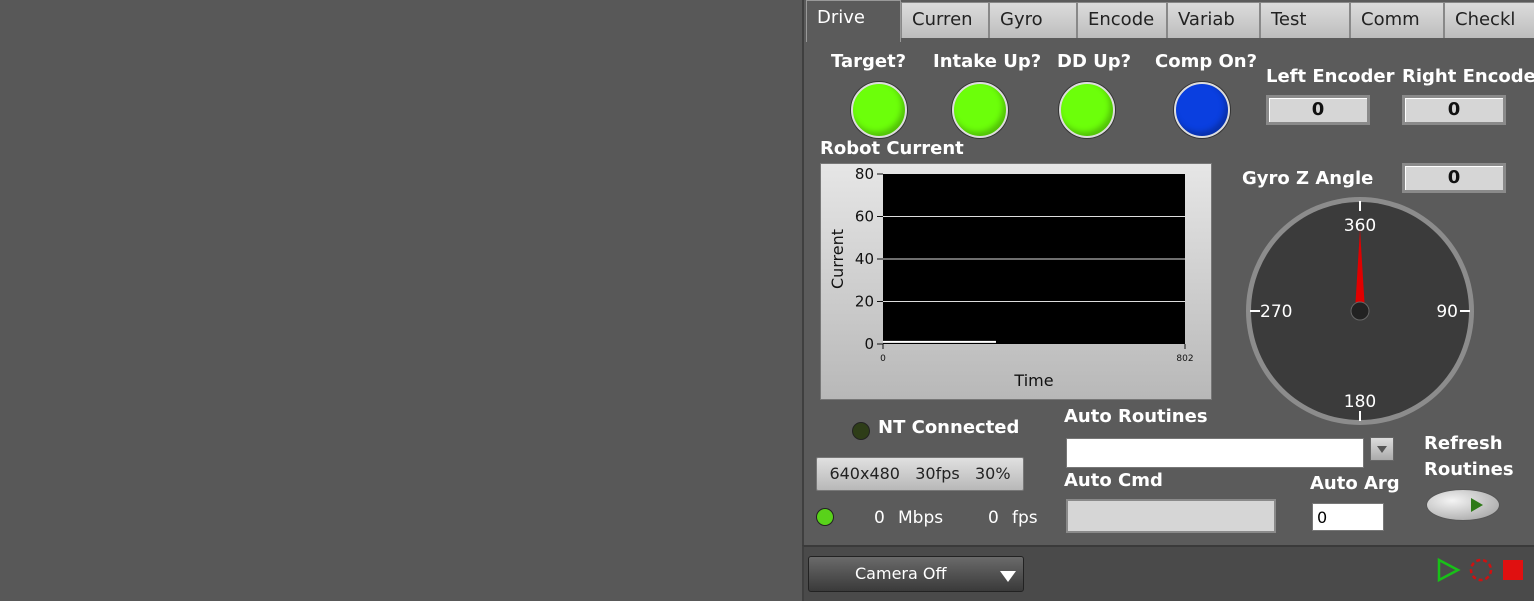  Describe the element at coordinates (861, 431) in the screenshot. I see `nt-connected-led` at that location.